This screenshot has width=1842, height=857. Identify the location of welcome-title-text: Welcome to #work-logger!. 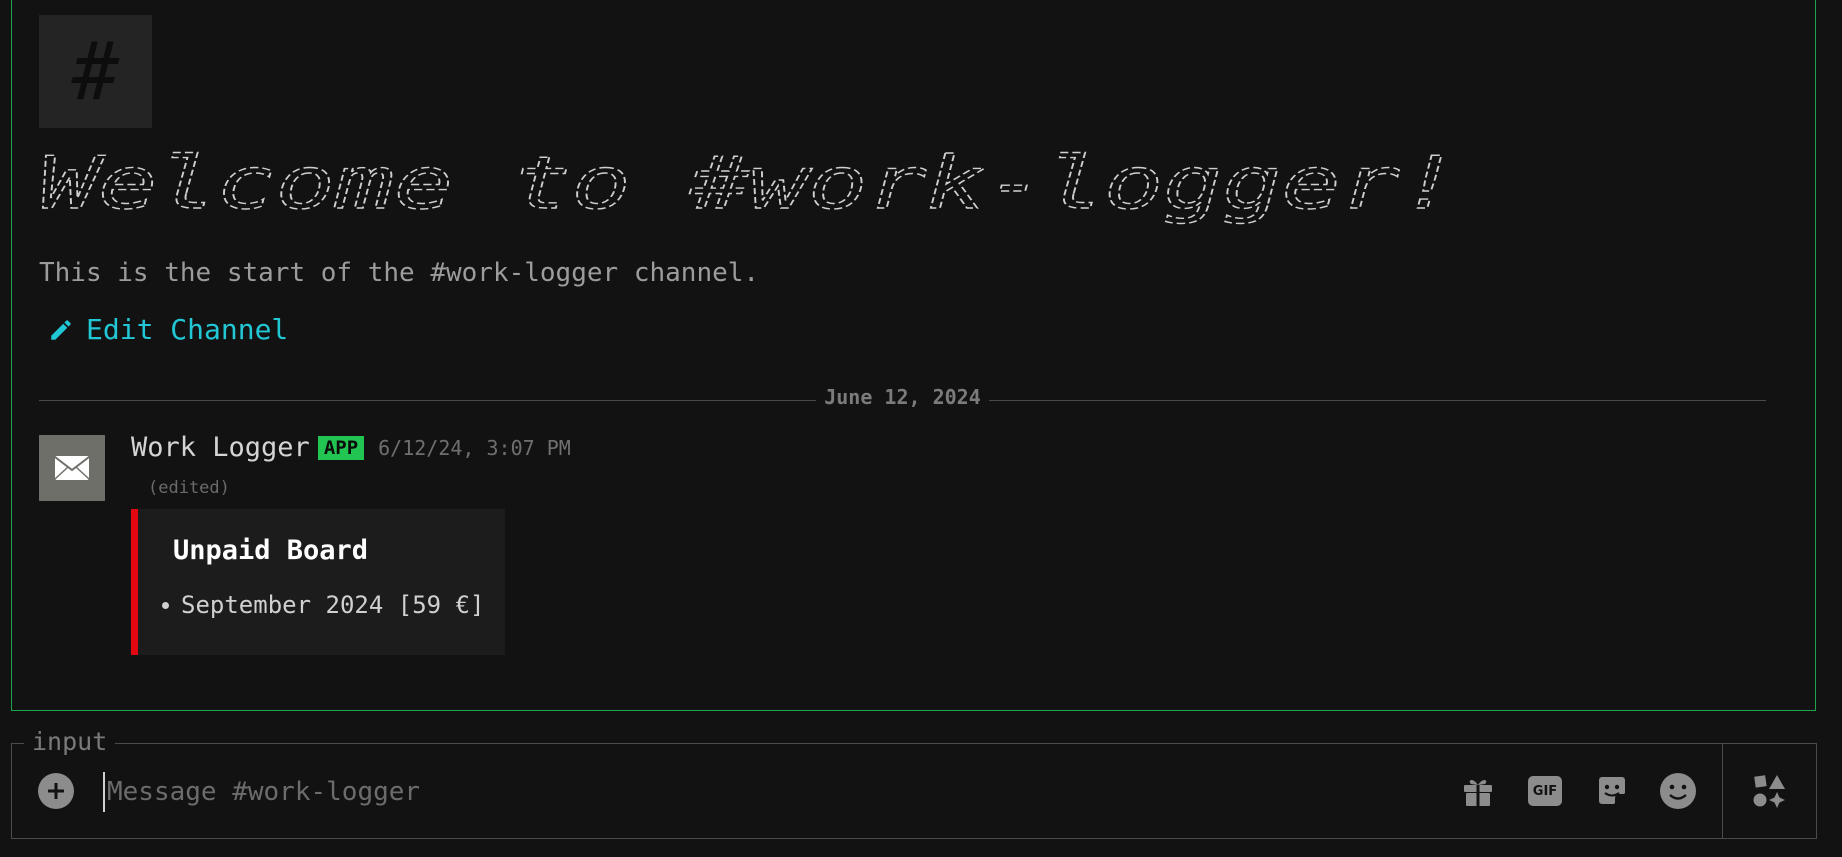
(749, 183).